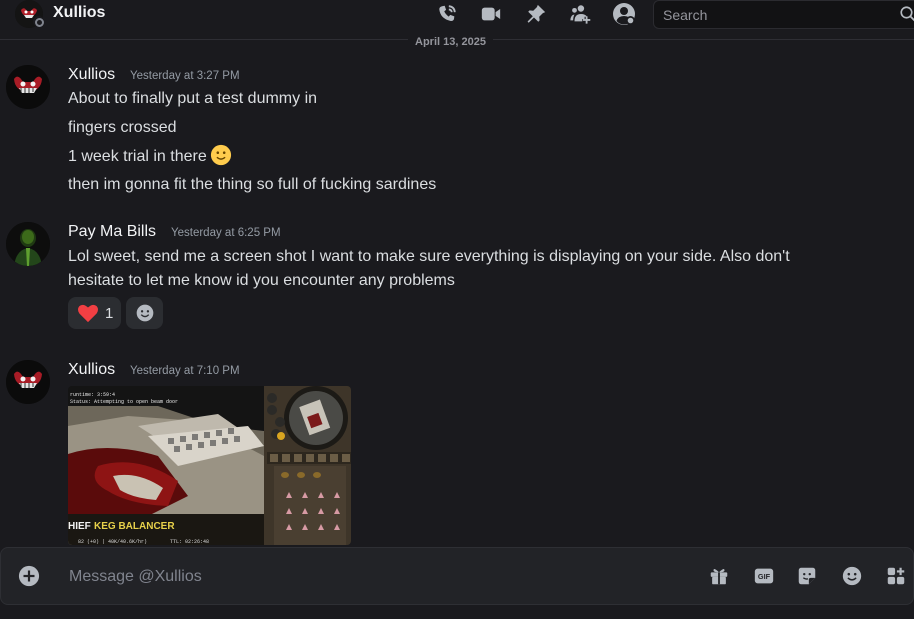  I want to click on user-profile-icon, so click(624, 14).